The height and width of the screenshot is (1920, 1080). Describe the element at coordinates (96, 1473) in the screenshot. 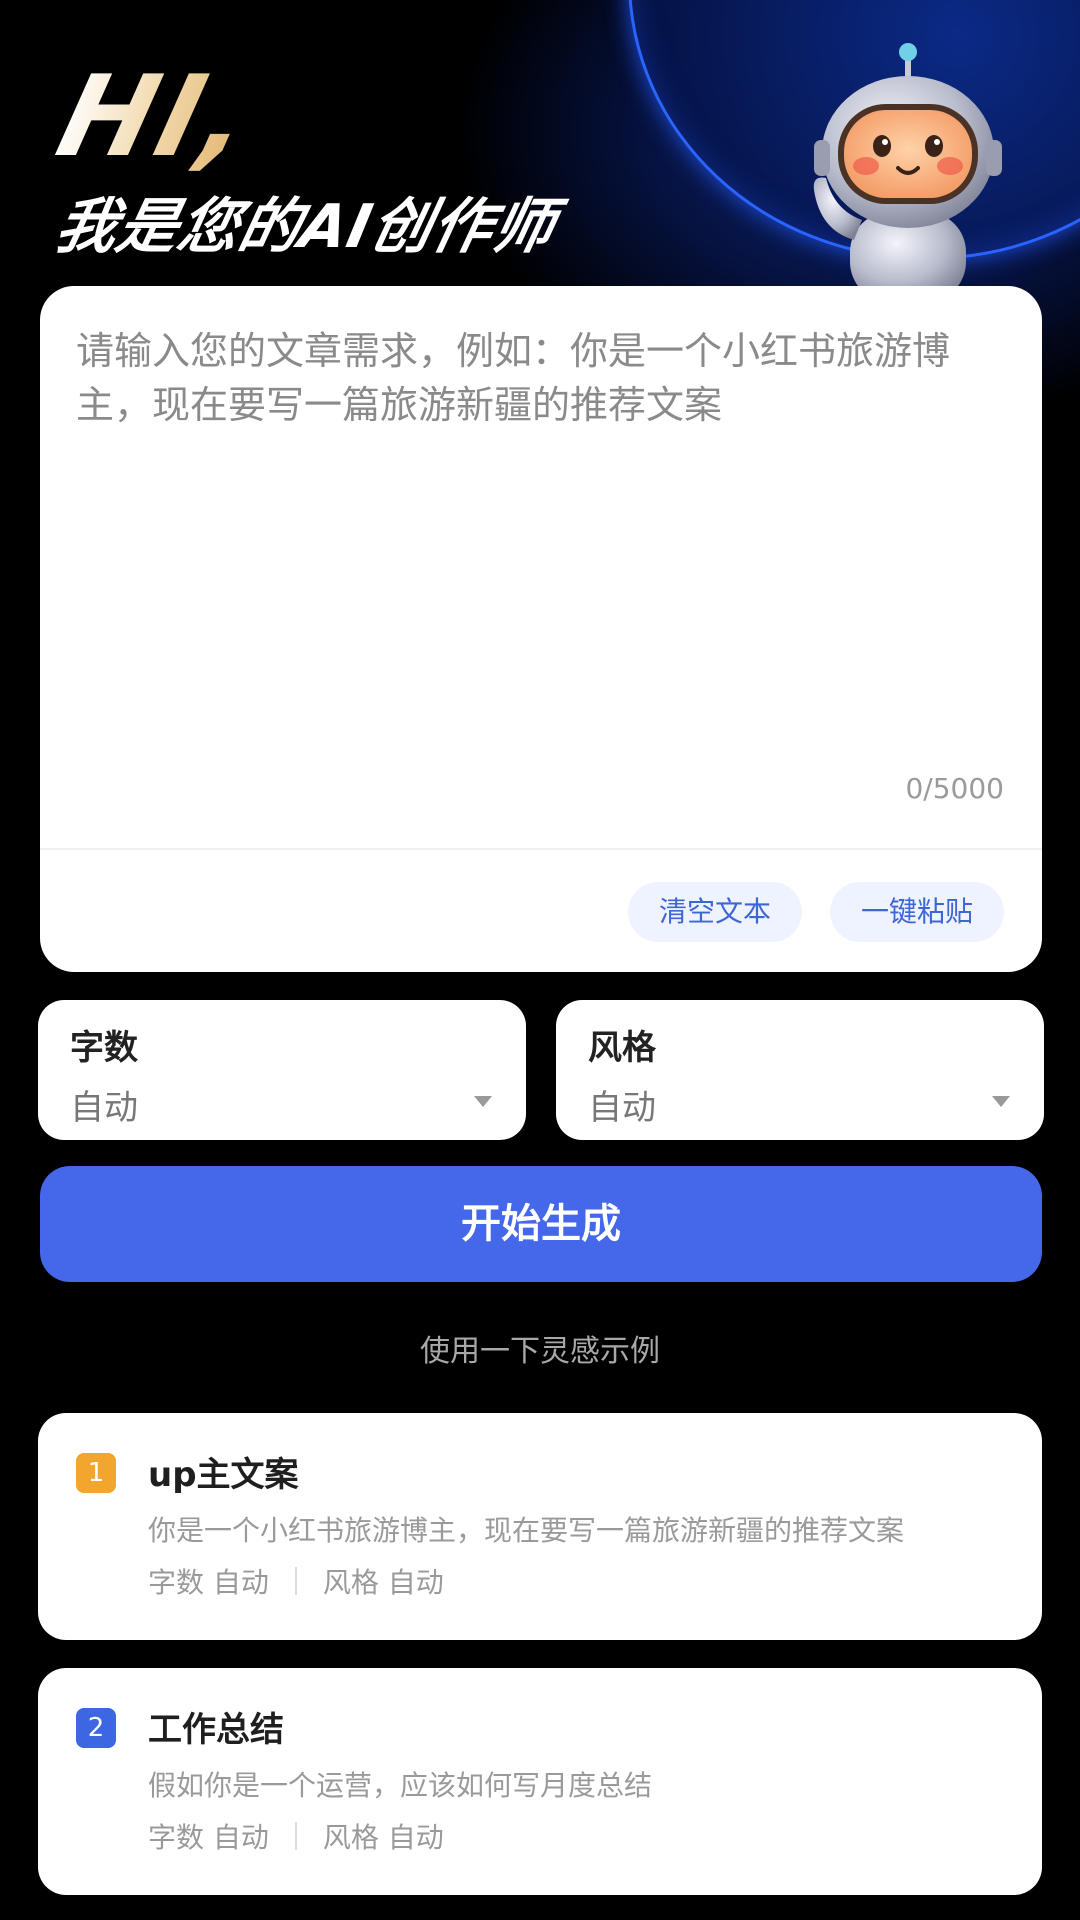

I see `example-index-badge: 1` at that location.